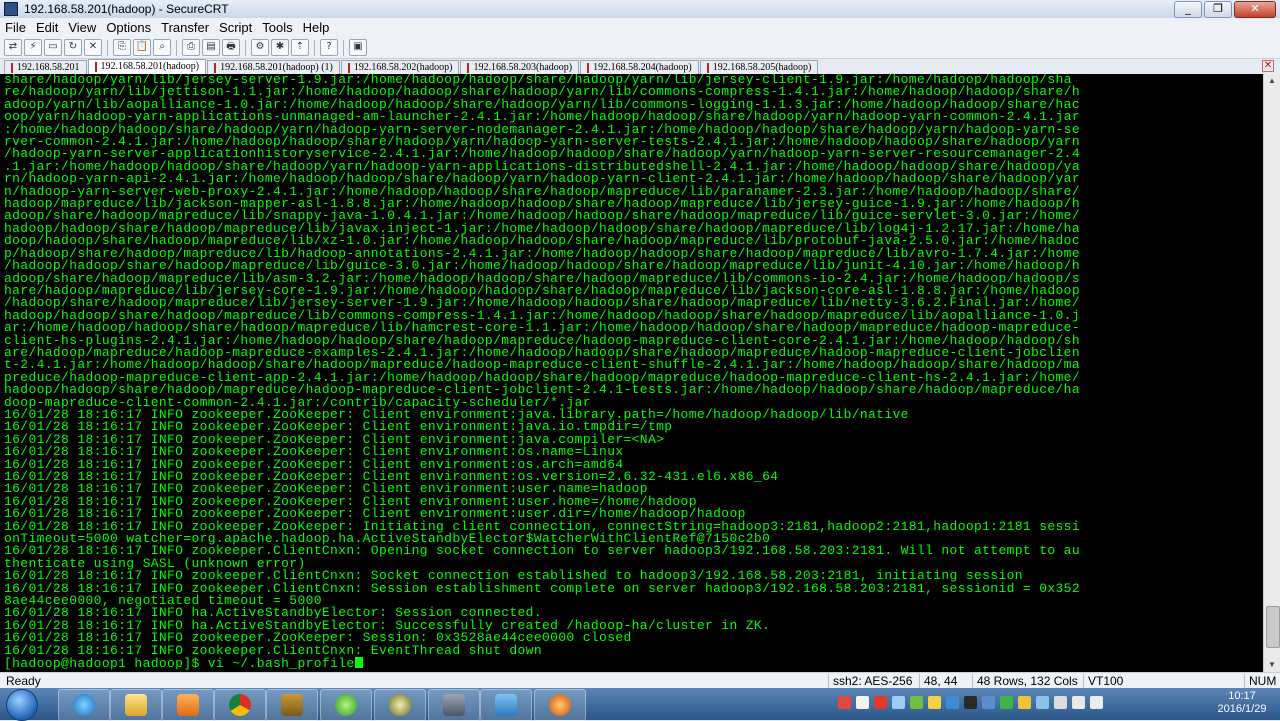 This screenshot has width=1280, height=721. What do you see at coordinates (1078, 702) in the screenshot?
I see `network-icon` at bounding box center [1078, 702].